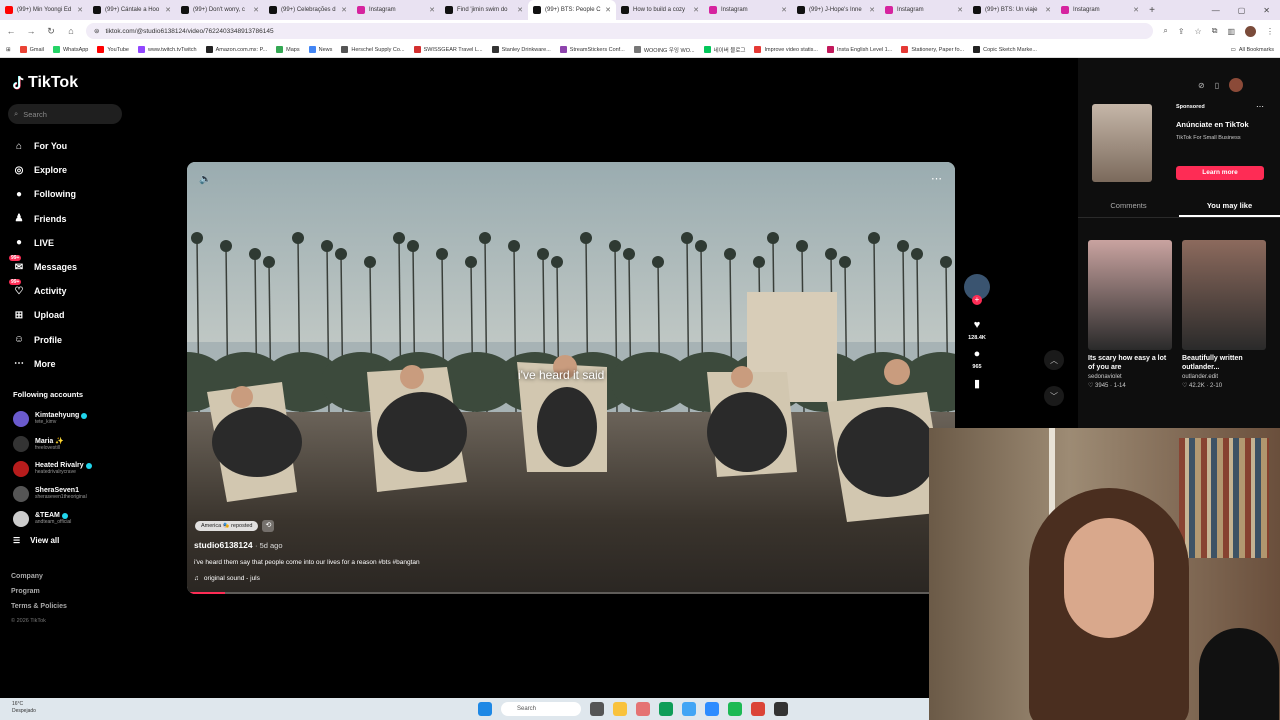 The height and width of the screenshot is (720, 1280). Describe the element at coordinates (88, 518) in the screenshot. I see `following-account: &TEAM andteam_official` at that location.